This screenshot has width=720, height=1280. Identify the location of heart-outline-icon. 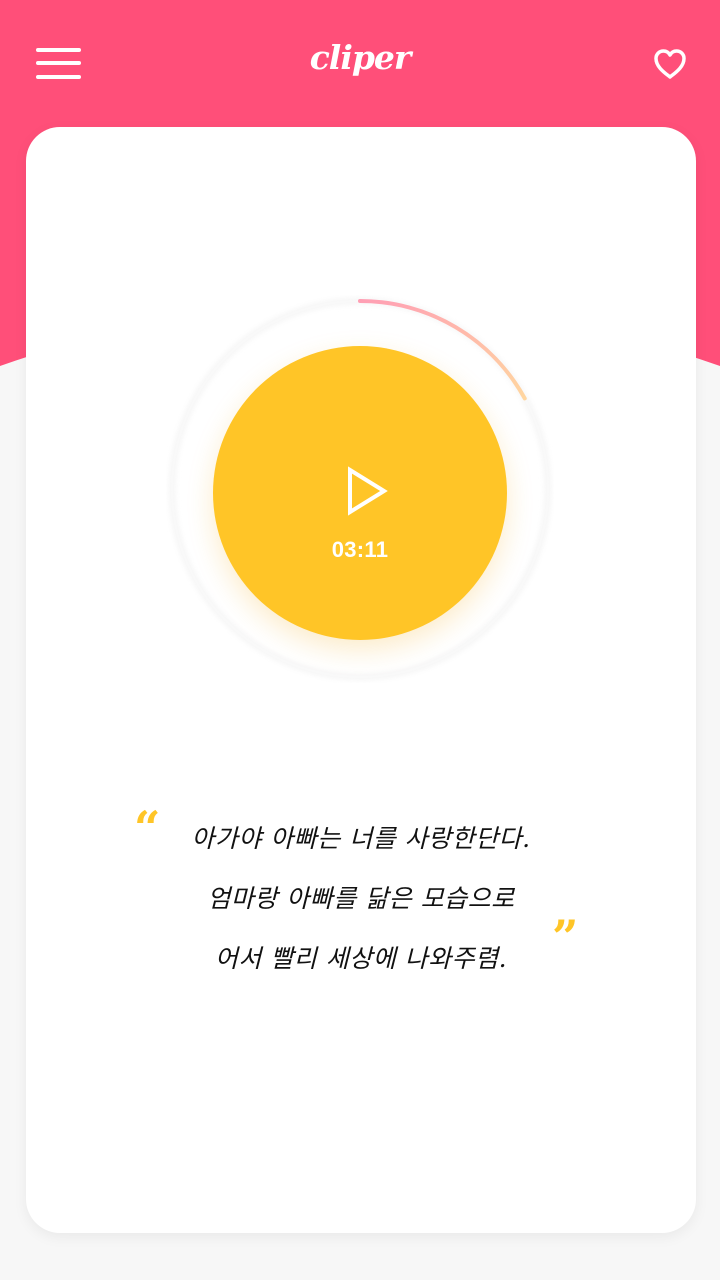
(670, 64).